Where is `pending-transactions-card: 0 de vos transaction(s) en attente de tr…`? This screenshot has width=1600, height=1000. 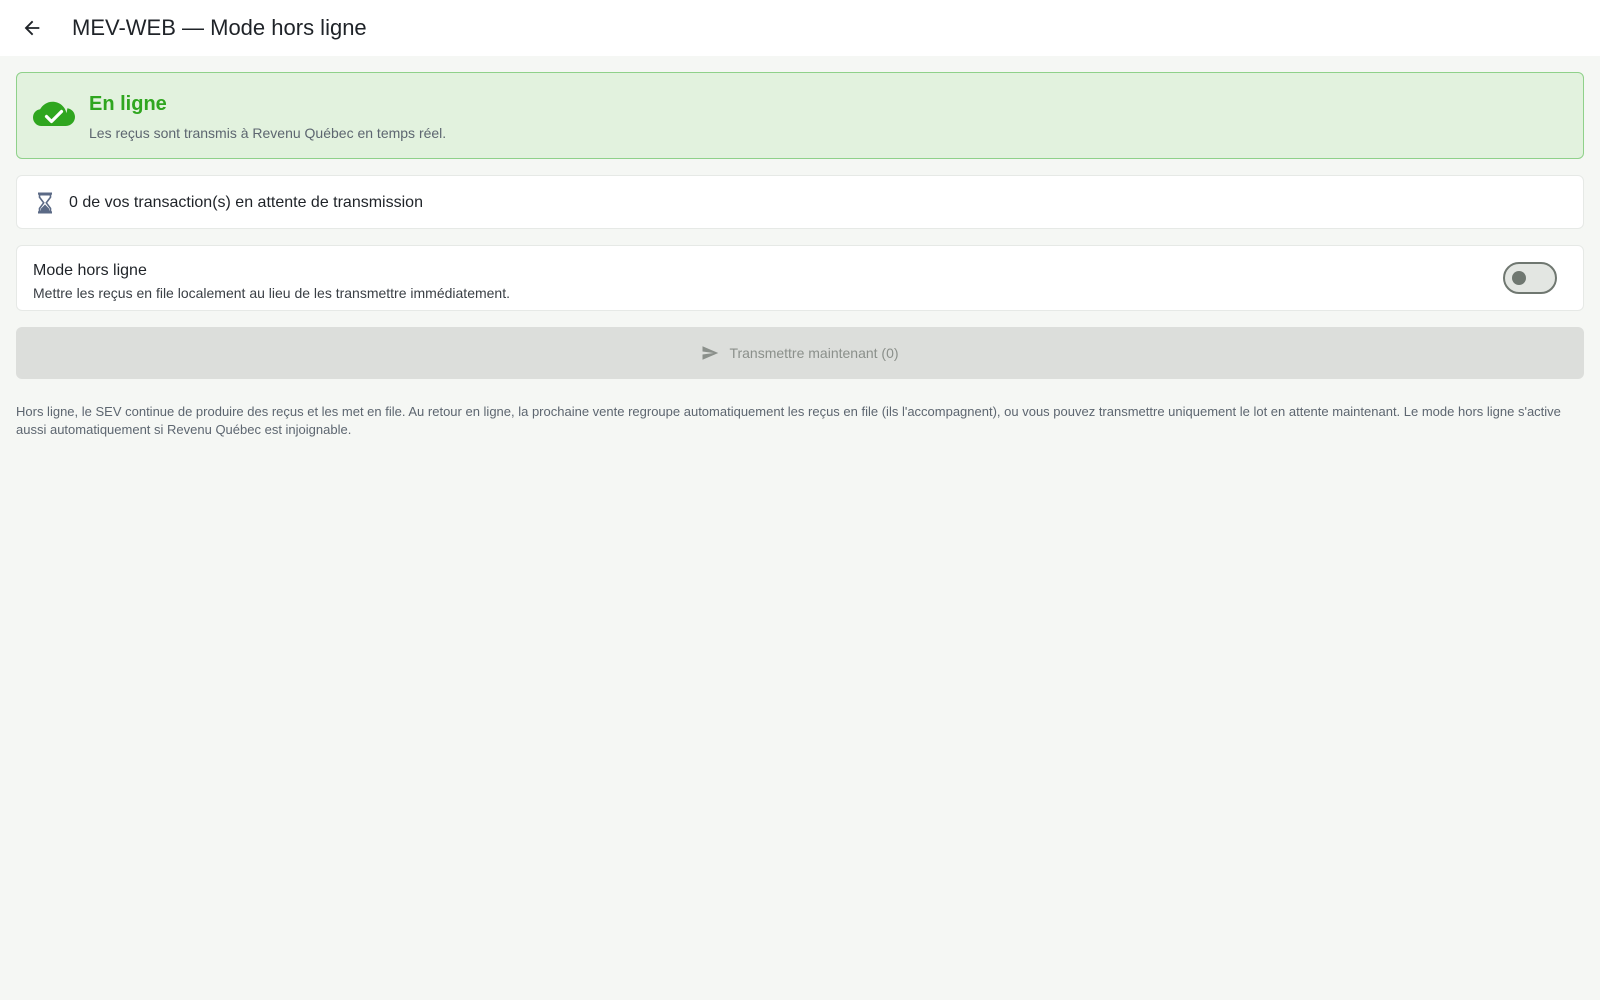
pending-transactions-card: 0 de vos transaction(s) en attente de tr… is located at coordinates (800, 202).